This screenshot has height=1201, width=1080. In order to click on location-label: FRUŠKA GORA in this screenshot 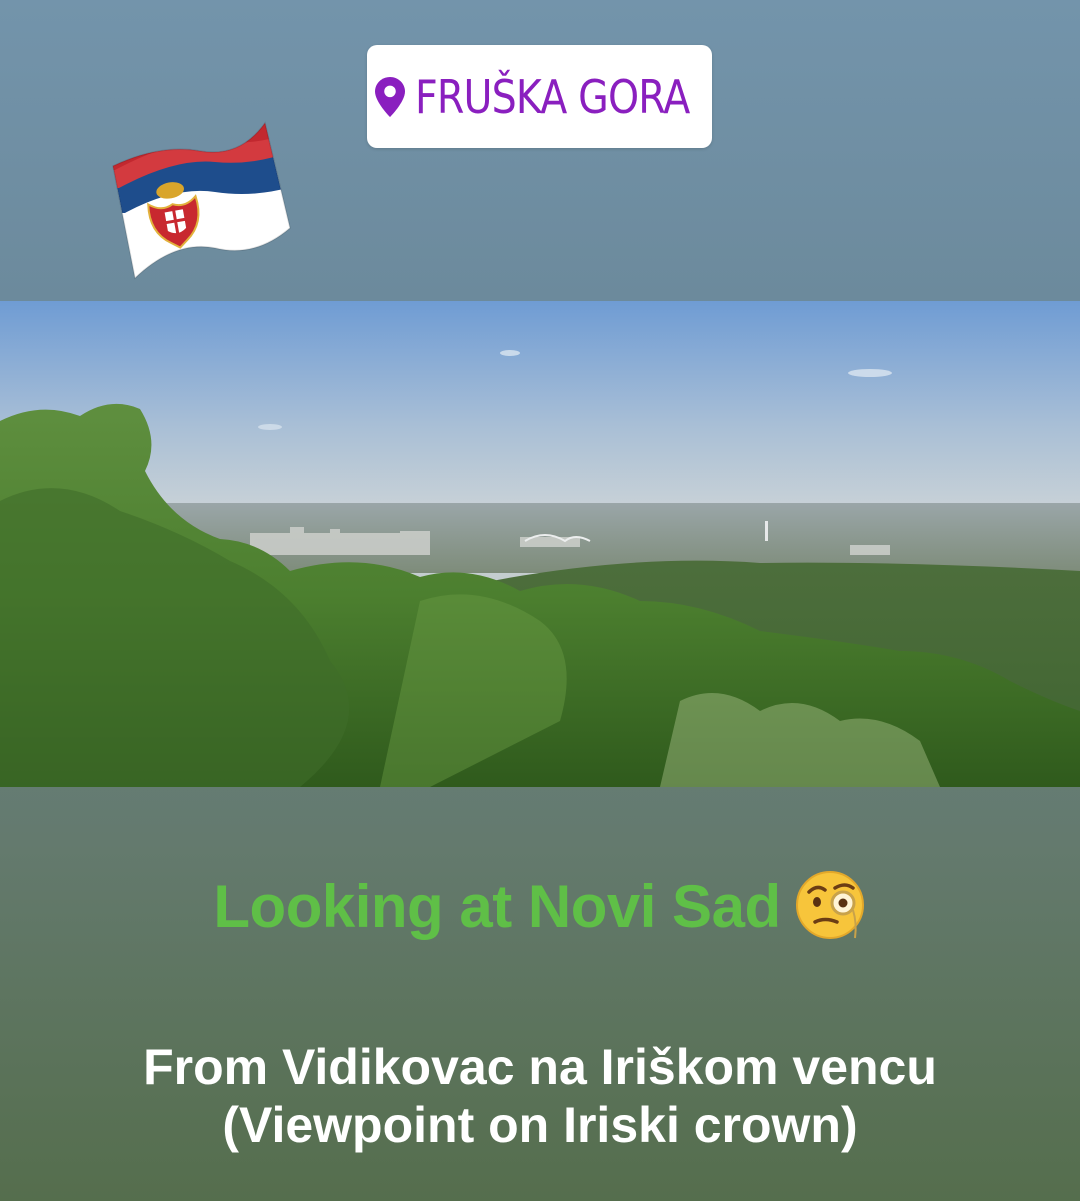, I will do `click(552, 96)`.